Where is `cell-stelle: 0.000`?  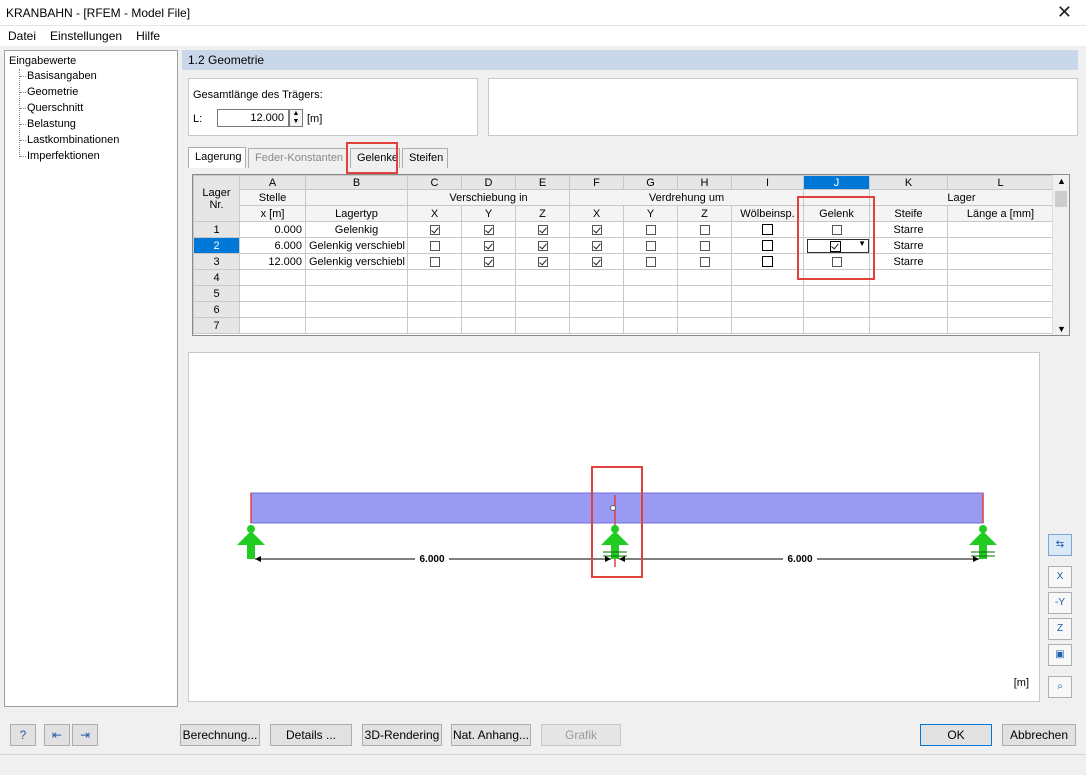 cell-stelle: 0.000 is located at coordinates (272, 229).